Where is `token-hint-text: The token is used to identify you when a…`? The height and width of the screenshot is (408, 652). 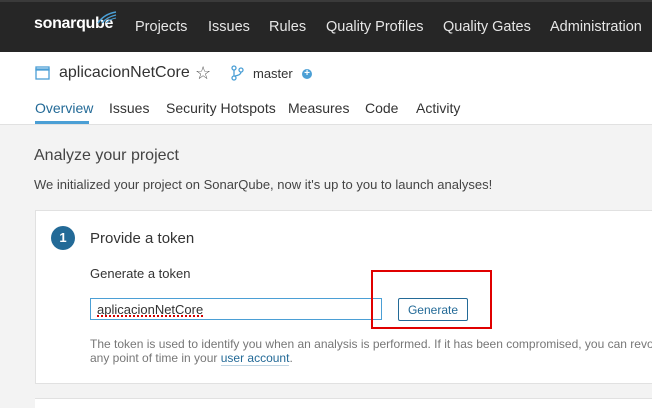 token-hint-text: The token is used to identify you when a… is located at coordinates (371, 344).